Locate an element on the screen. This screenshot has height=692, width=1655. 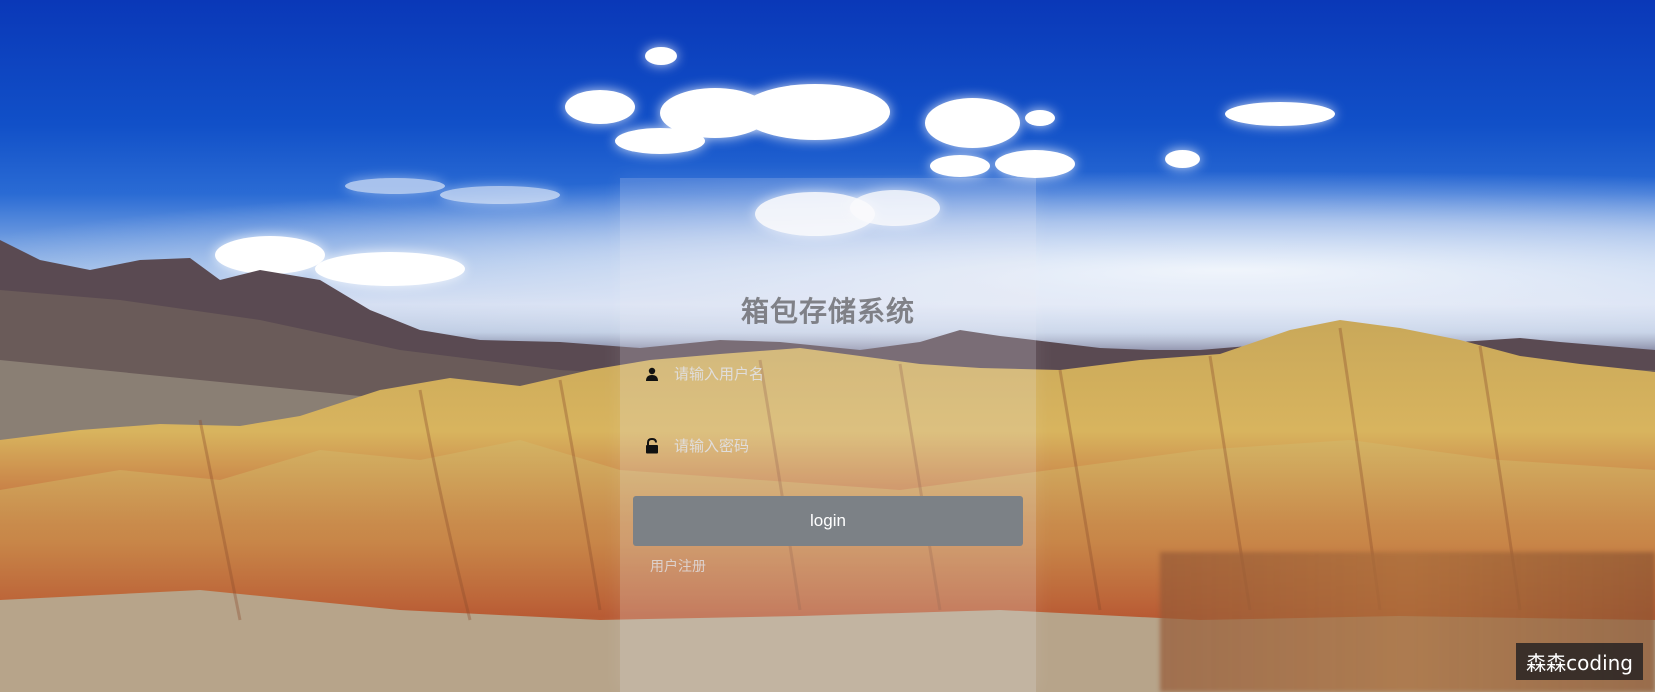
username-field is located at coordinates (829, 374).